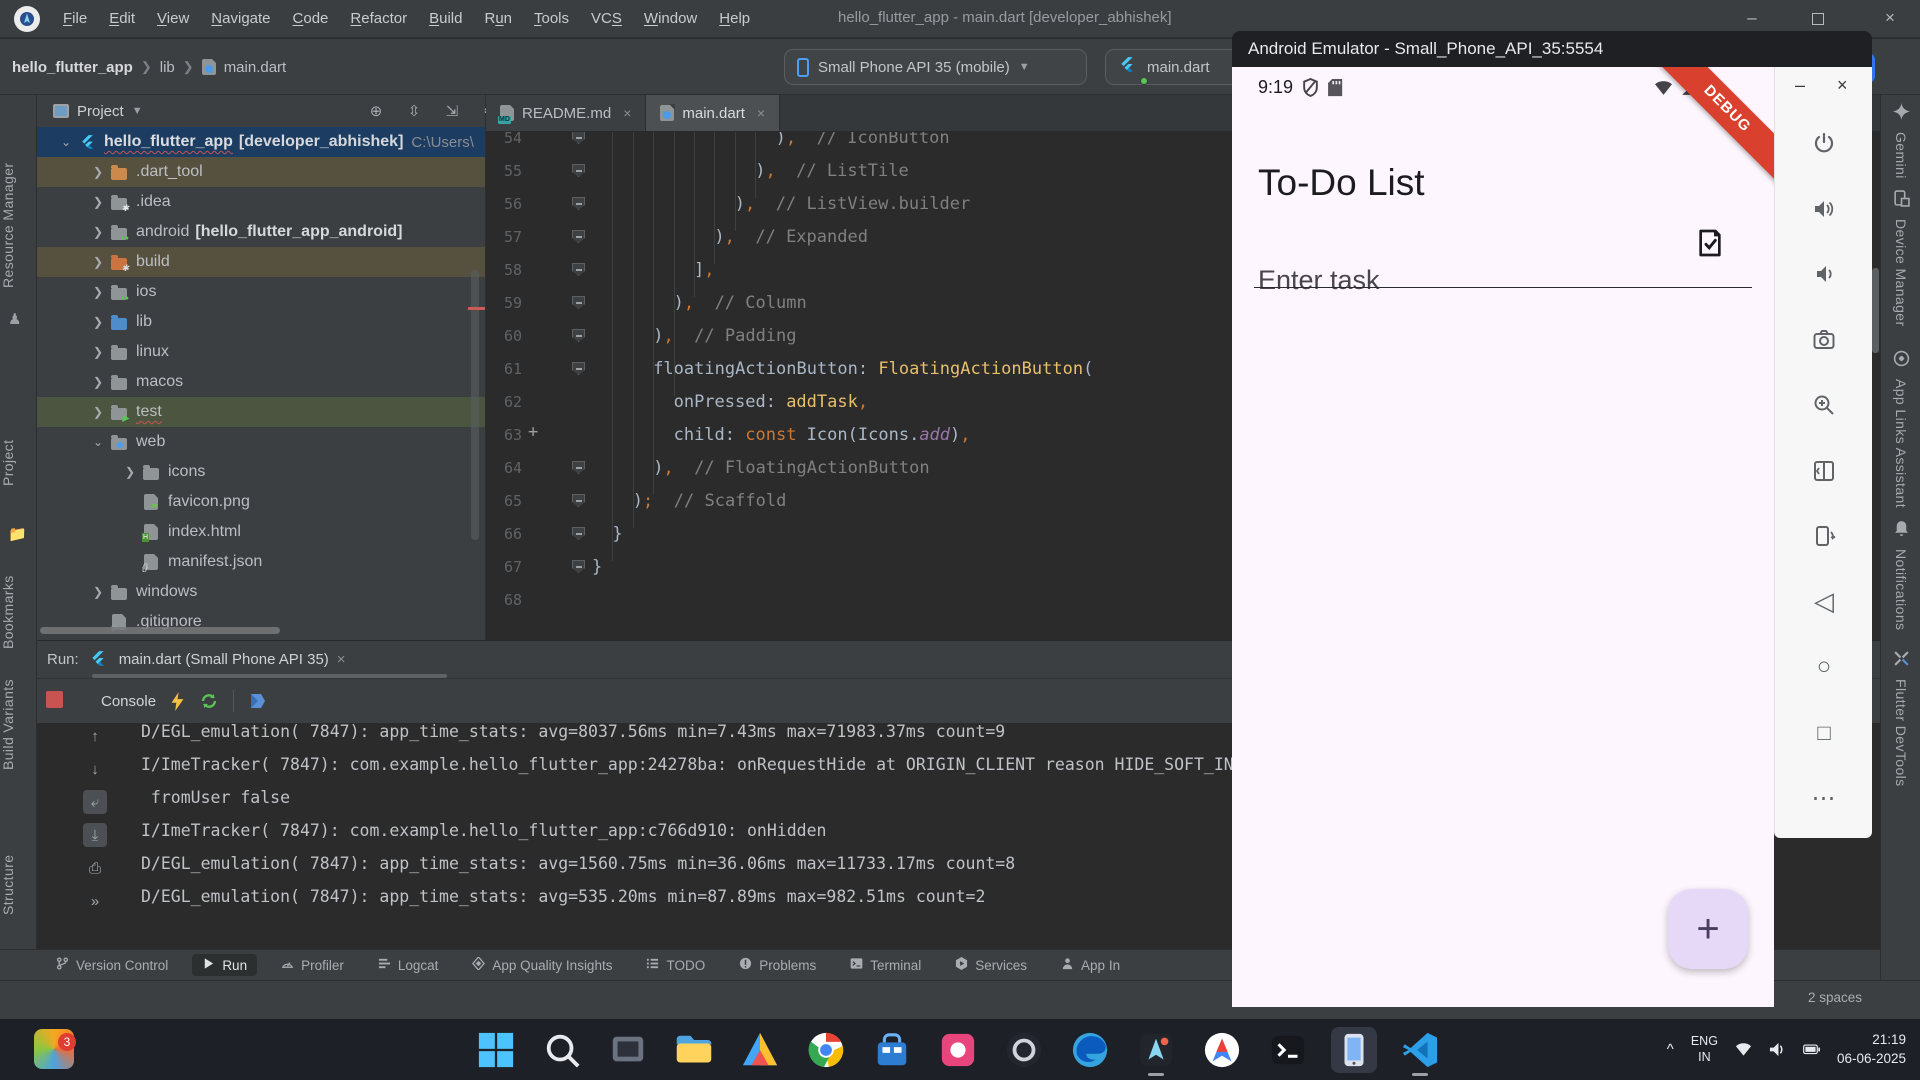 The height and width of the screenshot is (1080, 1920). I want to click on tree-item-manifest.json: {} manifest.json, so click(261, 562).